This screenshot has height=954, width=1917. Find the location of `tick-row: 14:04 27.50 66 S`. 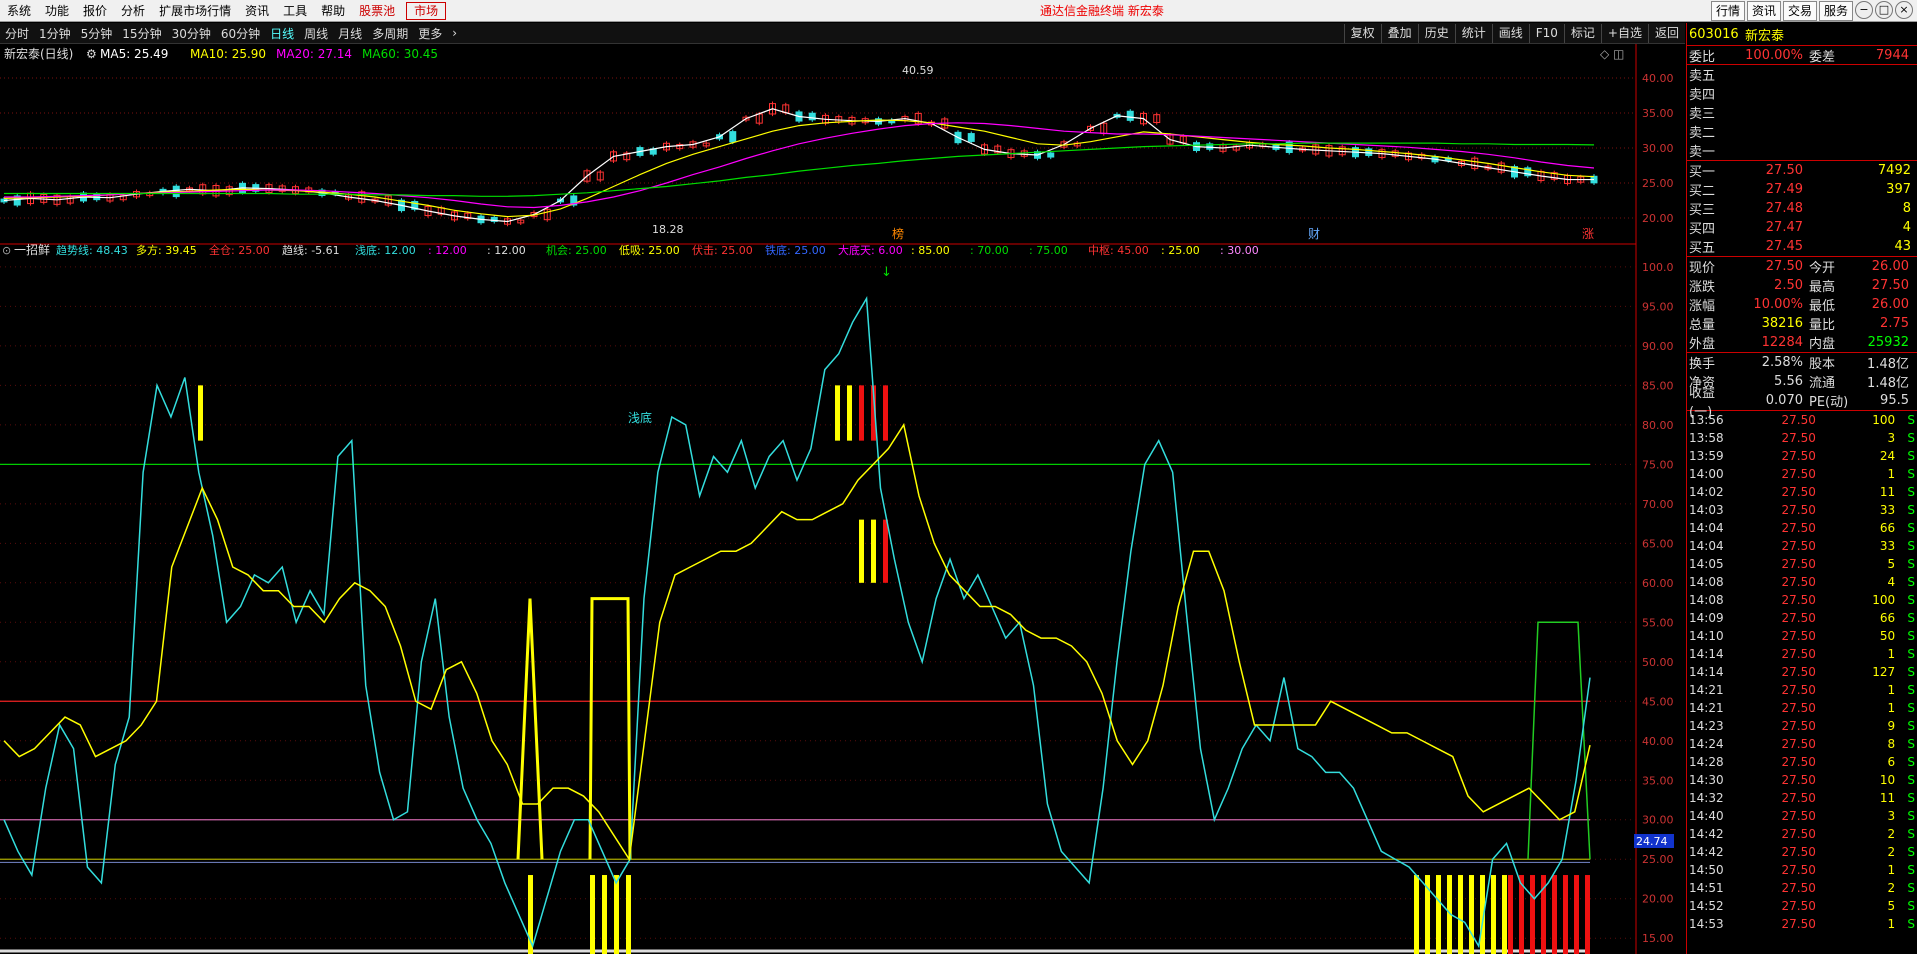

tick-row: 14:04 27.50 66 S is located at coordinates (1802, 528).